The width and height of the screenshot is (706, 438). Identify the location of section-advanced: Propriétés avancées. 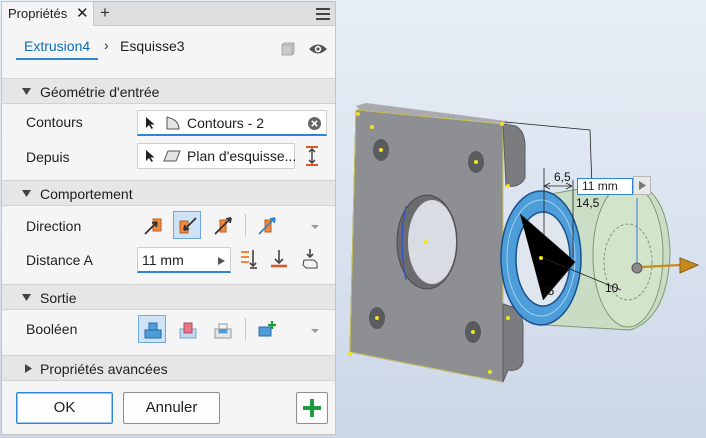
(168, 368).